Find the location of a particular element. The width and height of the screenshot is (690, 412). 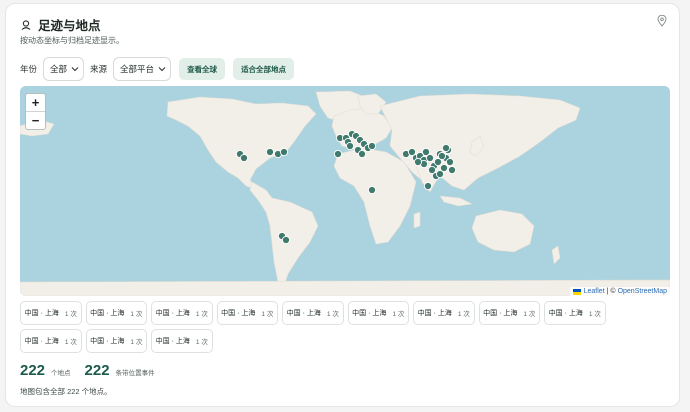

stats-row: 222 个地点 222 条带位置事件 is located at coordinates (91, 370).